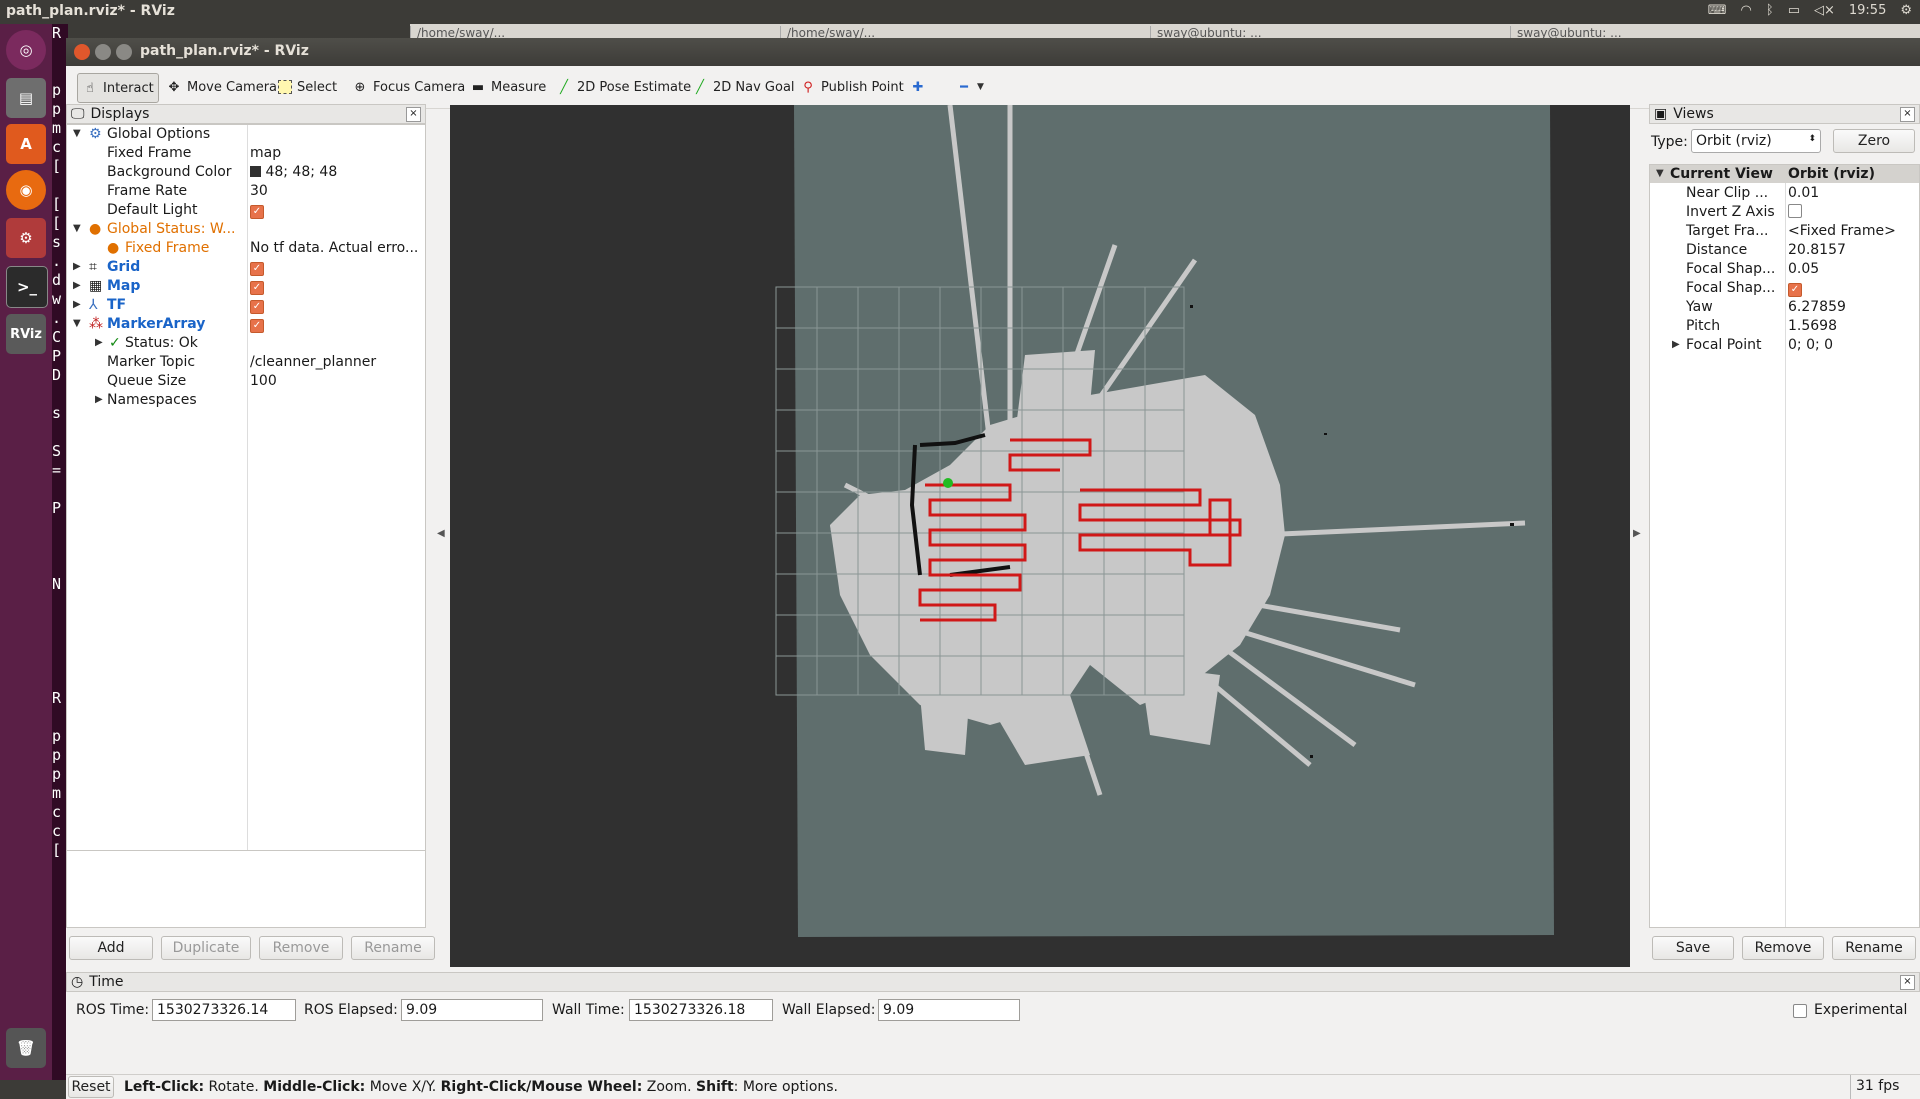 The height and width of the screenshot is (1099, 1920). What do you see at coordinates (1795, 213) in the screenshot?
I see `view-property-value` at bounding box center [1795, 213].